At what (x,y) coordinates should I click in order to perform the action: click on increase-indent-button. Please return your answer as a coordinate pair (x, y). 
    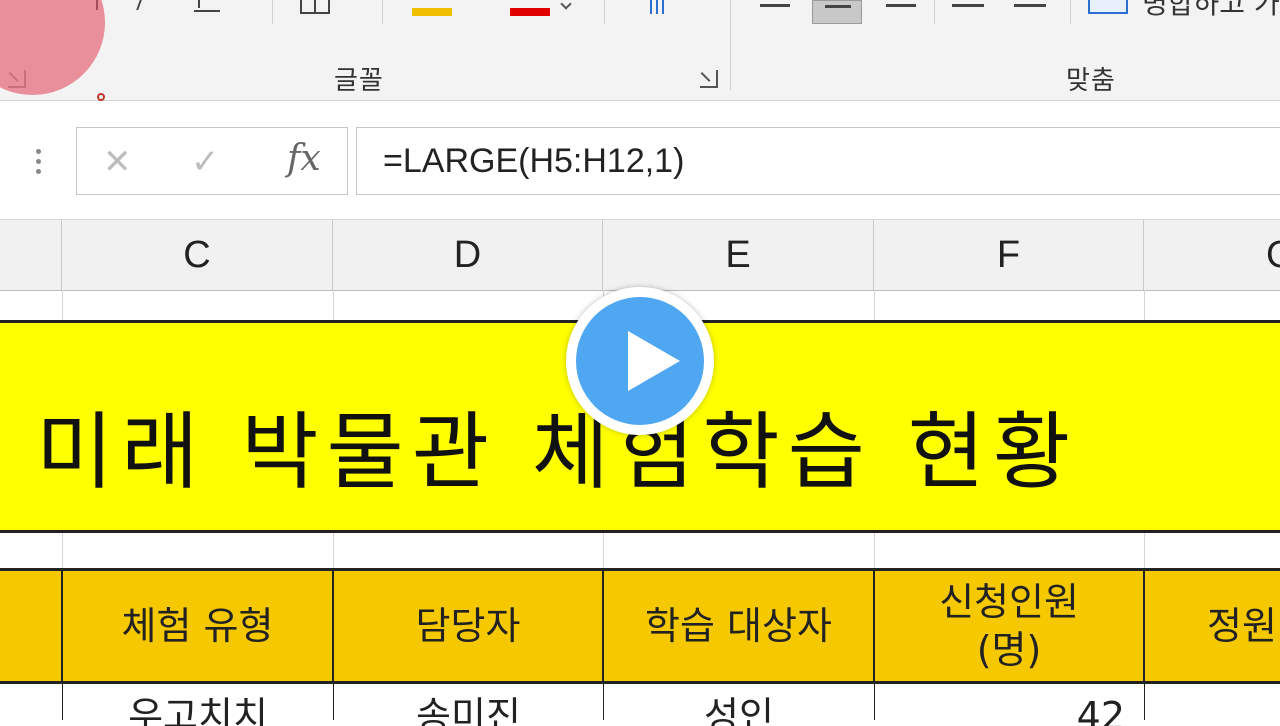
    Looking at the image, I should click on (1033, 12).